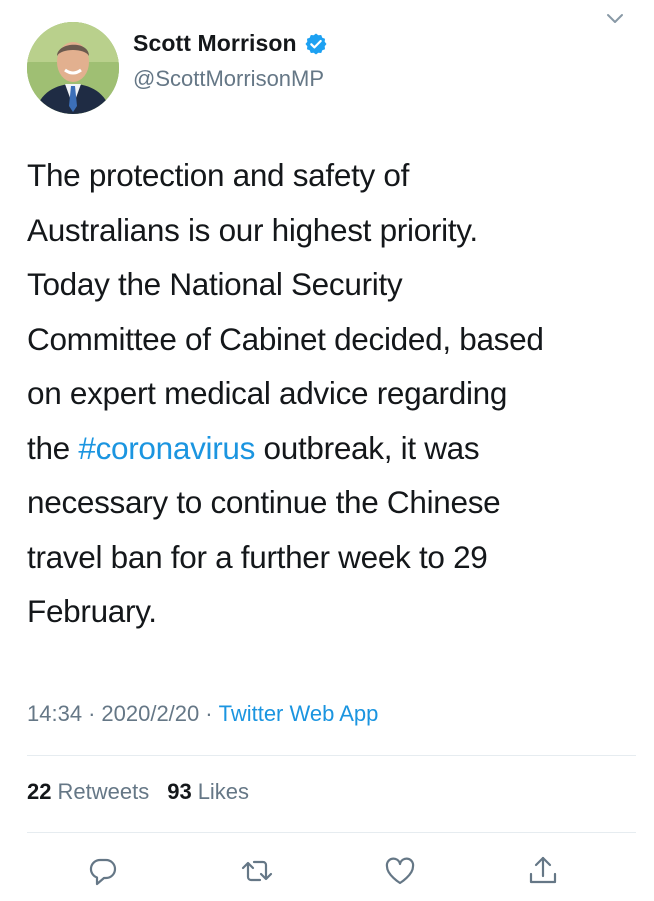 The image size is (654, 901). Describe the element at coordinates (218, 175) in the screenshot. I see `tweet-text-line: The protection and safety of` at that location.